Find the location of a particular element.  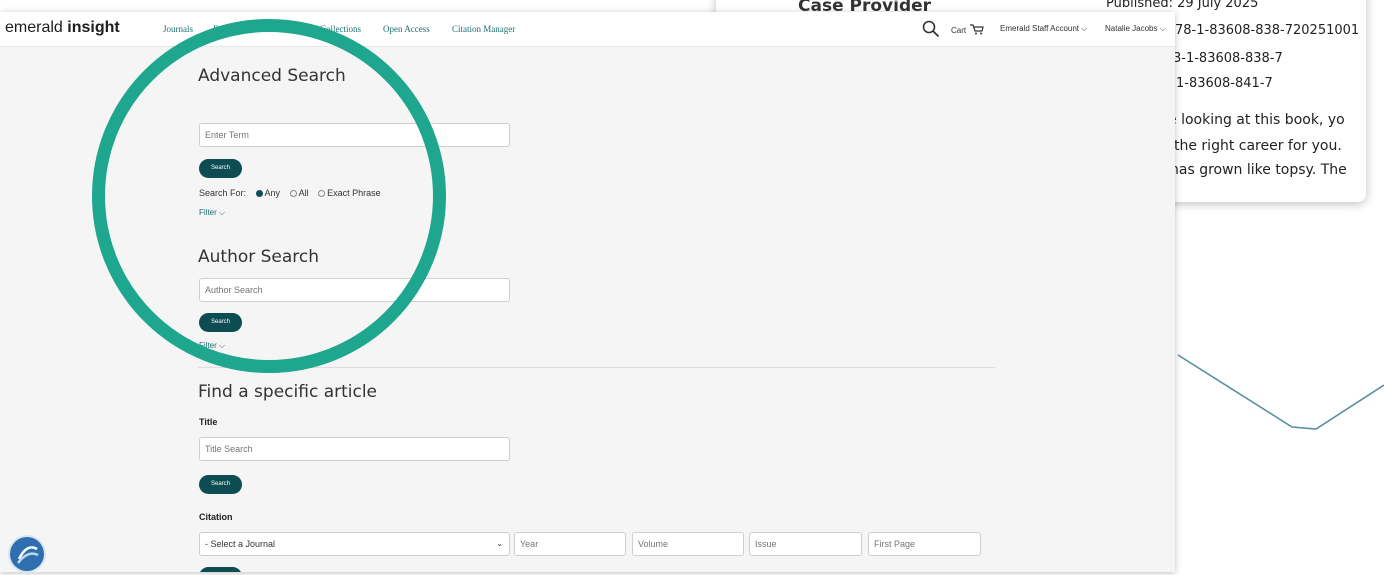

citation-label: Citation is located at coordinates (216, 517).